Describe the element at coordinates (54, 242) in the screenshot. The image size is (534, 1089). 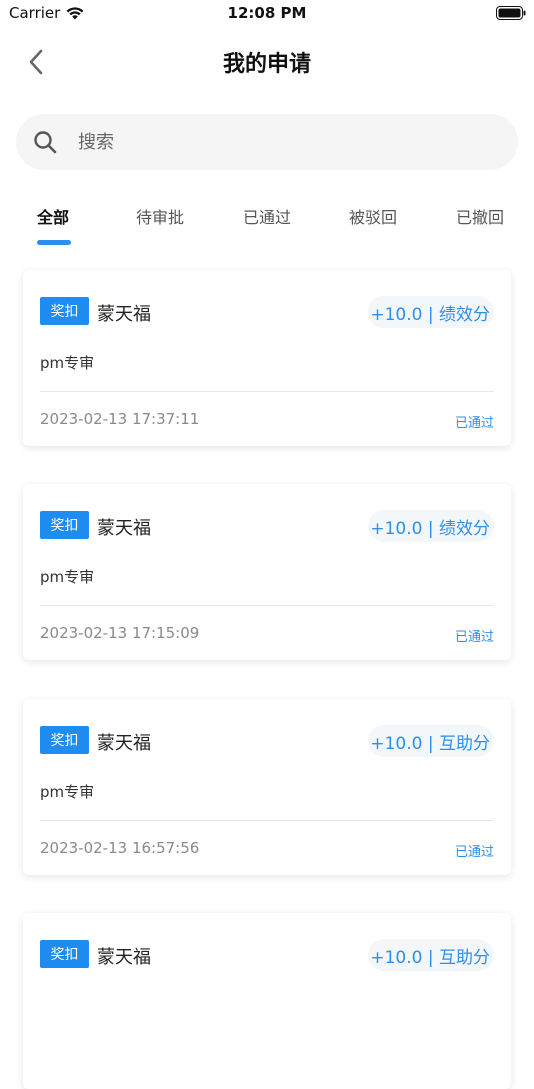
I see `active-tab-indicator` at that location.